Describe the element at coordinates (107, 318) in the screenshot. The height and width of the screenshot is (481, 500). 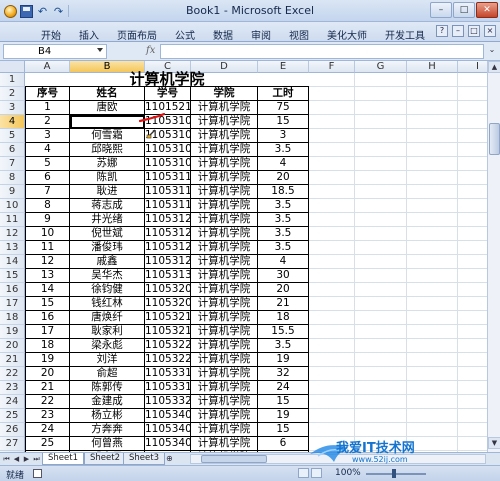
I see `table-cell: 唐焕纤` at that location.